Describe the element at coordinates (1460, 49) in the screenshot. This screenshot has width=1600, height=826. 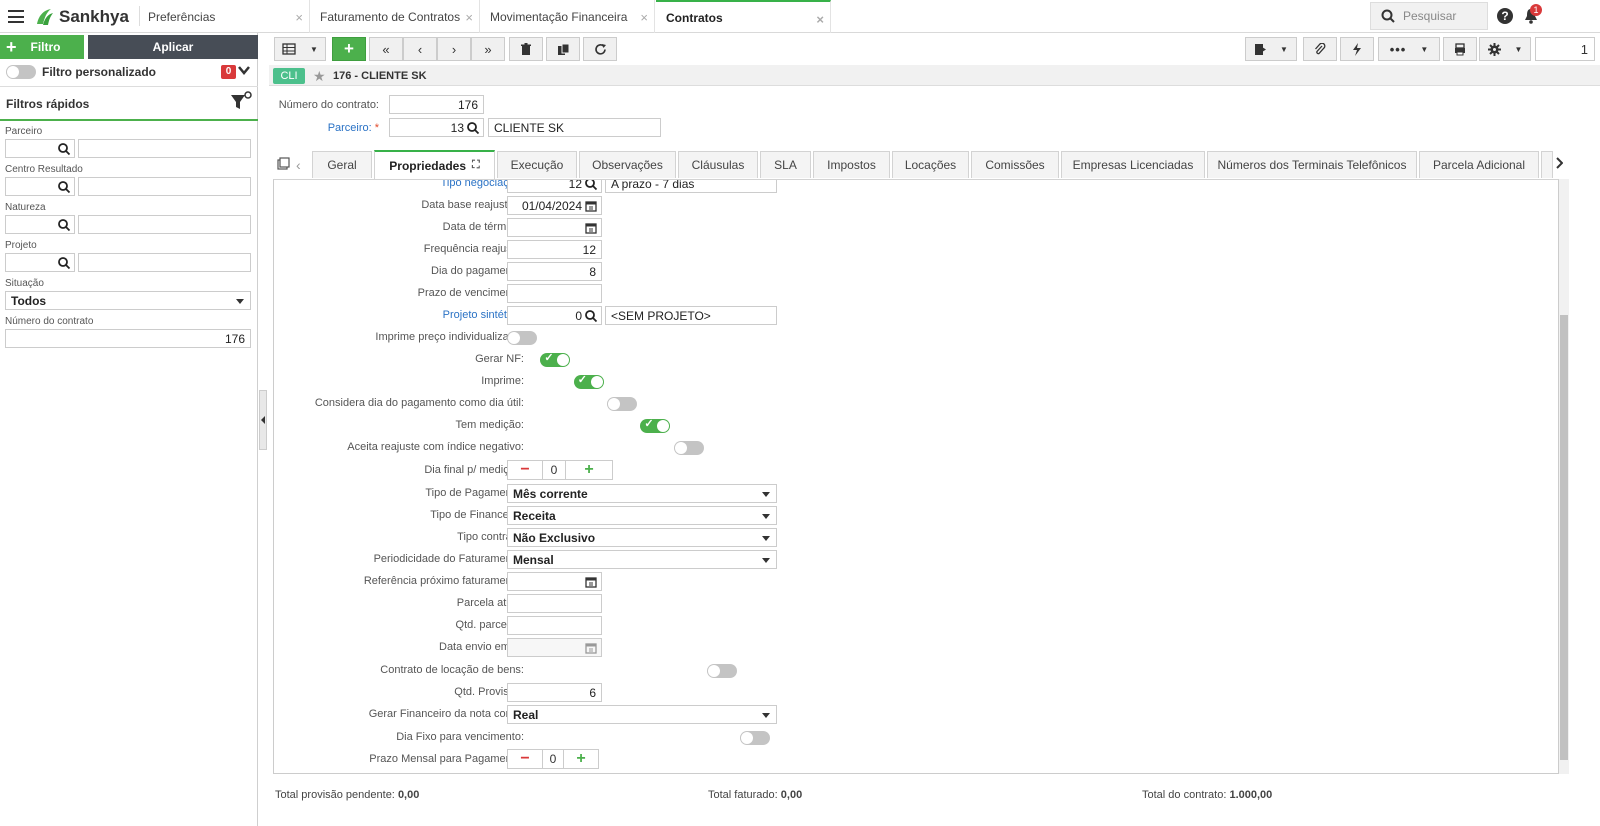
I see `print-button` at that location.